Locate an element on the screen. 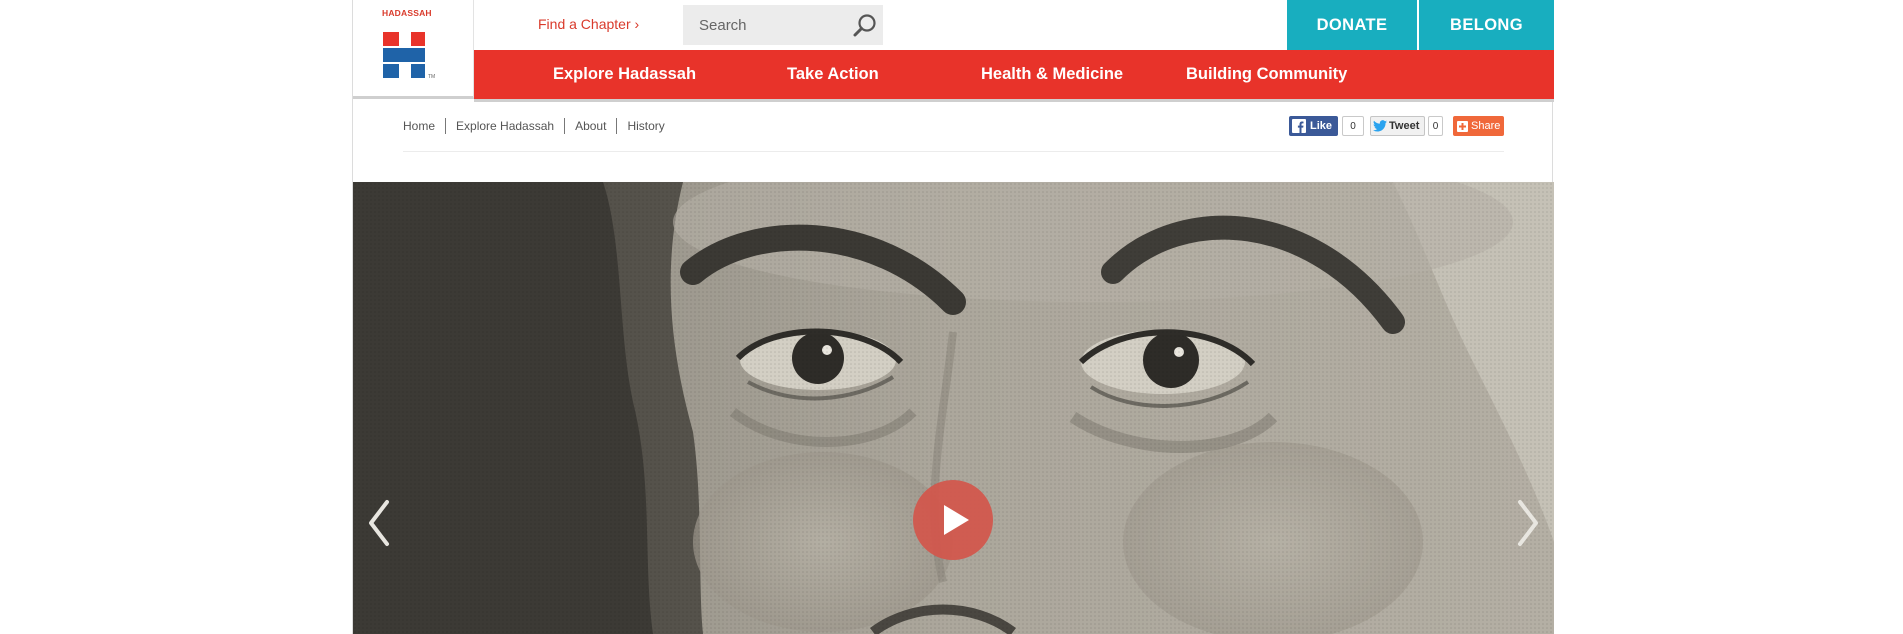 The width and height of the screenshot is (1903, 634). site-logo: HADASSAH TM is located at coordinates (413, 49).